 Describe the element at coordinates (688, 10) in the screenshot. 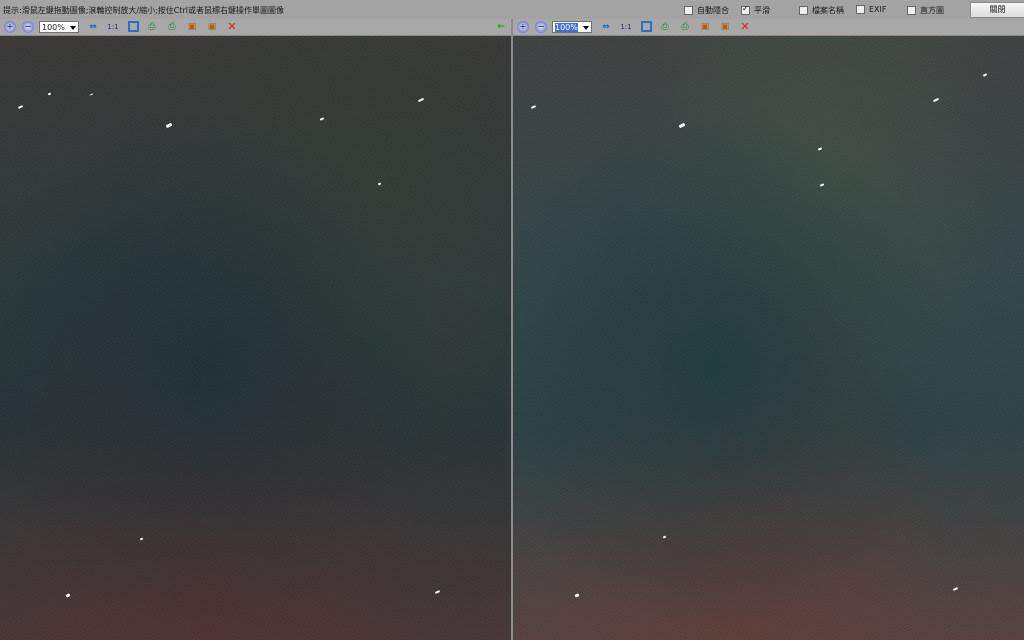

I see `auto-sync-checkbox` at that location.